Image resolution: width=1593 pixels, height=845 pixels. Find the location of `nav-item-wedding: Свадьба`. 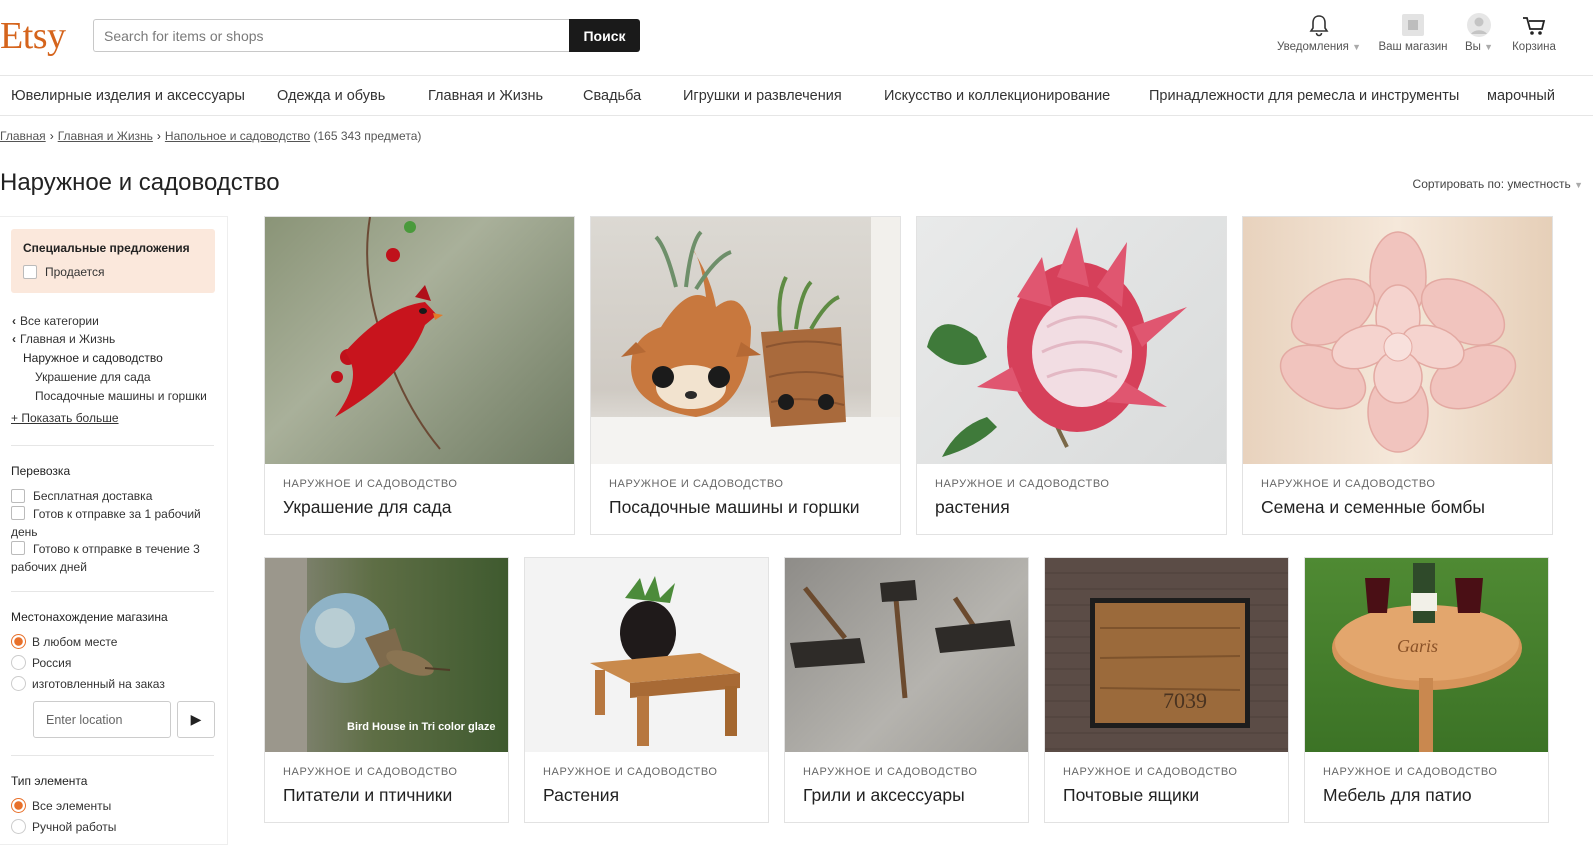

nav-item-wedding: Свадьба is located at coordinates (612, 96).